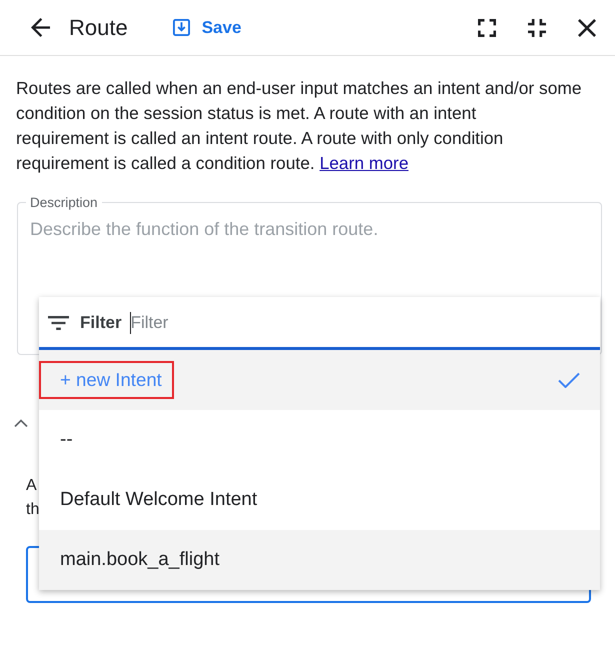  Describe the element at coordinates (98, 27) in the screenshot. I see `window-title: Route` at that location.